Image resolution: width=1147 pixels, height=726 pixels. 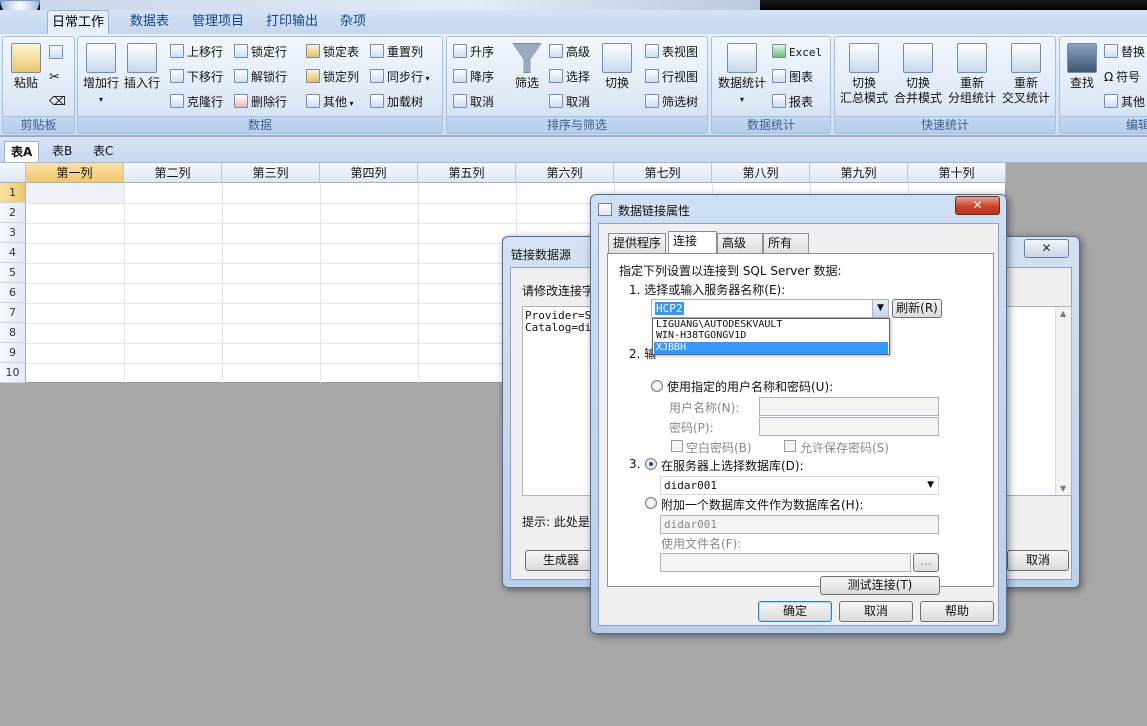 I want to click on load-tree-button: 加载树, so click(x=396, y=102).